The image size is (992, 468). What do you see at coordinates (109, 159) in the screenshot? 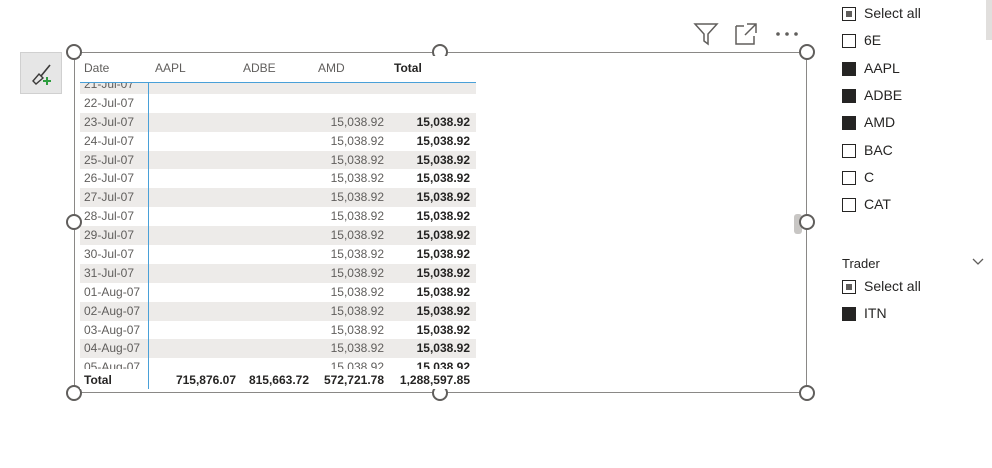
I see `cell-date: 25-Jul-07` at bounding box center [109, 159].